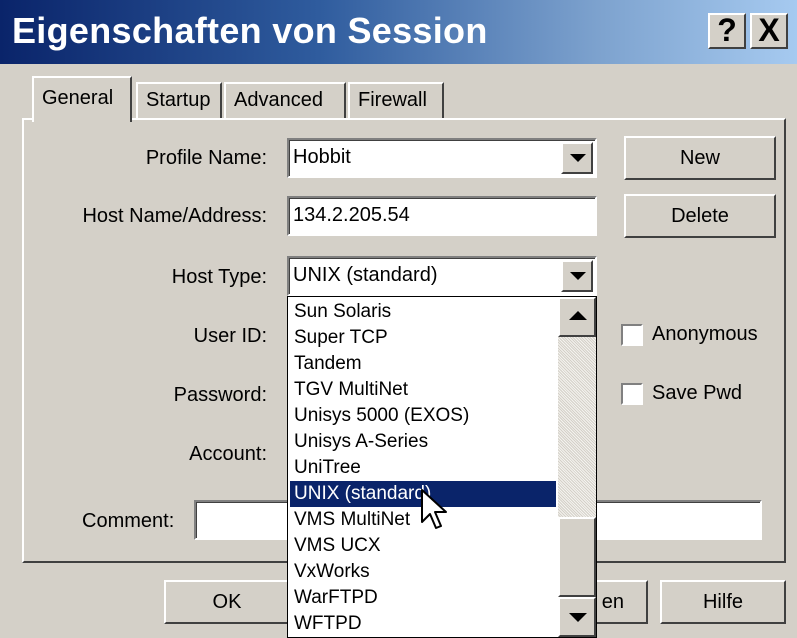  What do you see at coordinates (179, 100) in the screenshot?
I see `tab-startup: Startup` at bounding box center [179, 100].